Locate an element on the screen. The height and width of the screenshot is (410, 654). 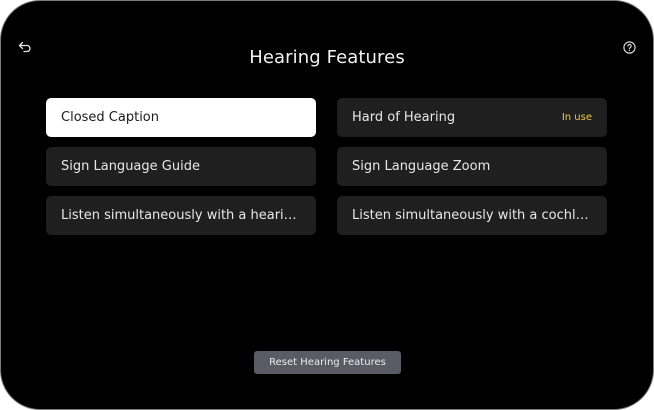
option-sign-language-guide: Sign Language Guide is located at coordinates (181, 166).